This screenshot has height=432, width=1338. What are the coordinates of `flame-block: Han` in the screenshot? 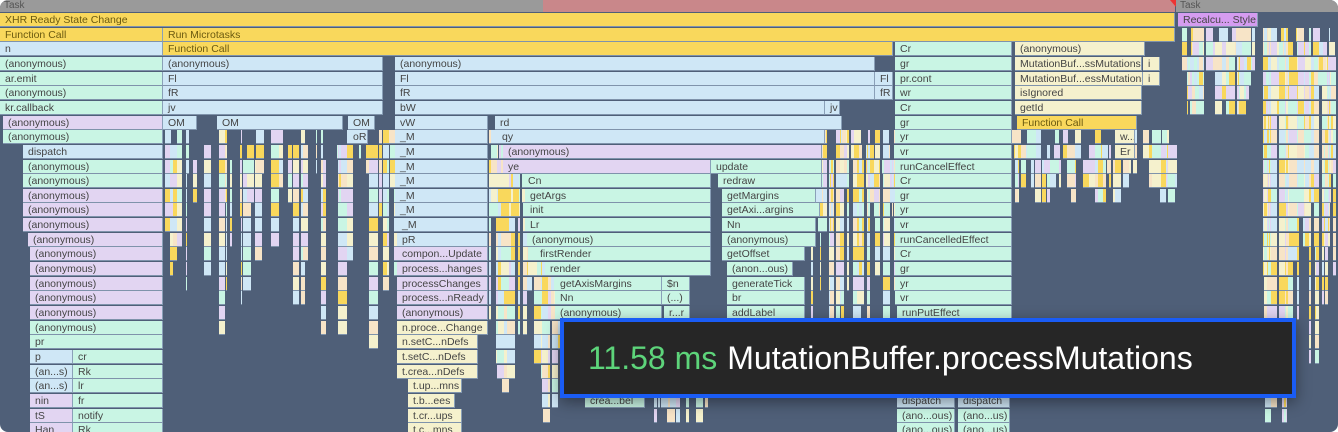 It's located at (51, 427).